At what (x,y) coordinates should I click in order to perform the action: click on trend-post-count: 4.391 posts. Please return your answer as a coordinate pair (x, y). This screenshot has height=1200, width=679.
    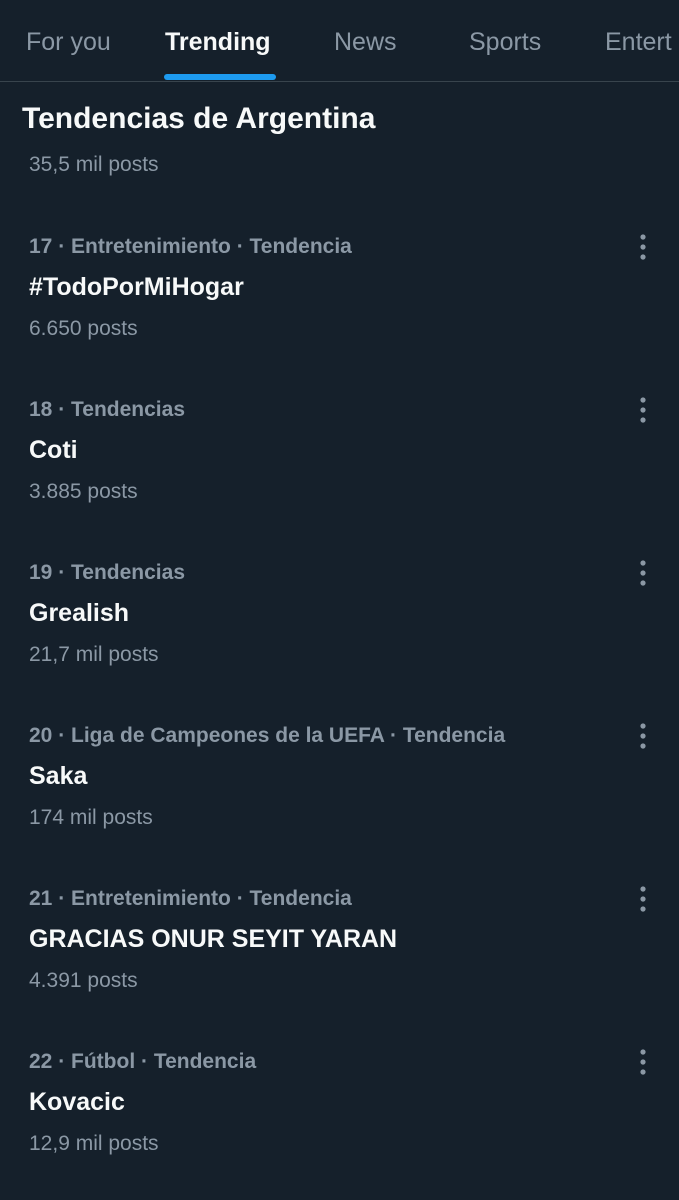
    Looking at the image, I should click on (83, 980).